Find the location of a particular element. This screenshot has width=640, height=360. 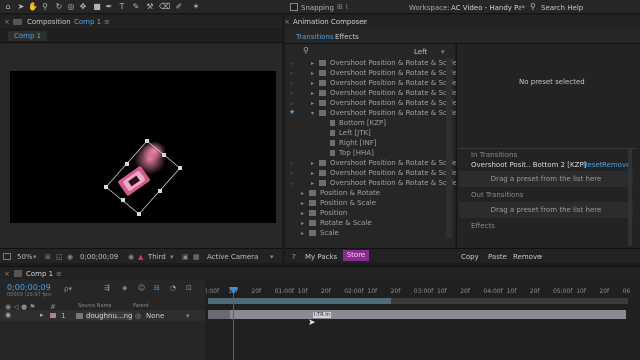

motion-blur-icon: ◔ is located at coordinates (173, 288).